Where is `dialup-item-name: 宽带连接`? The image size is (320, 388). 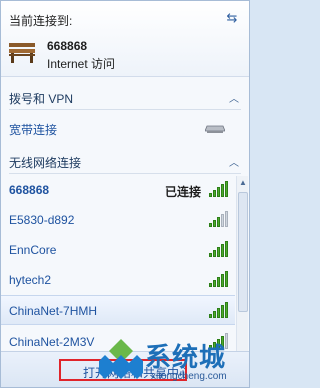 dialup-item-name: 宽带连接 is located at coordinates (33, 130).